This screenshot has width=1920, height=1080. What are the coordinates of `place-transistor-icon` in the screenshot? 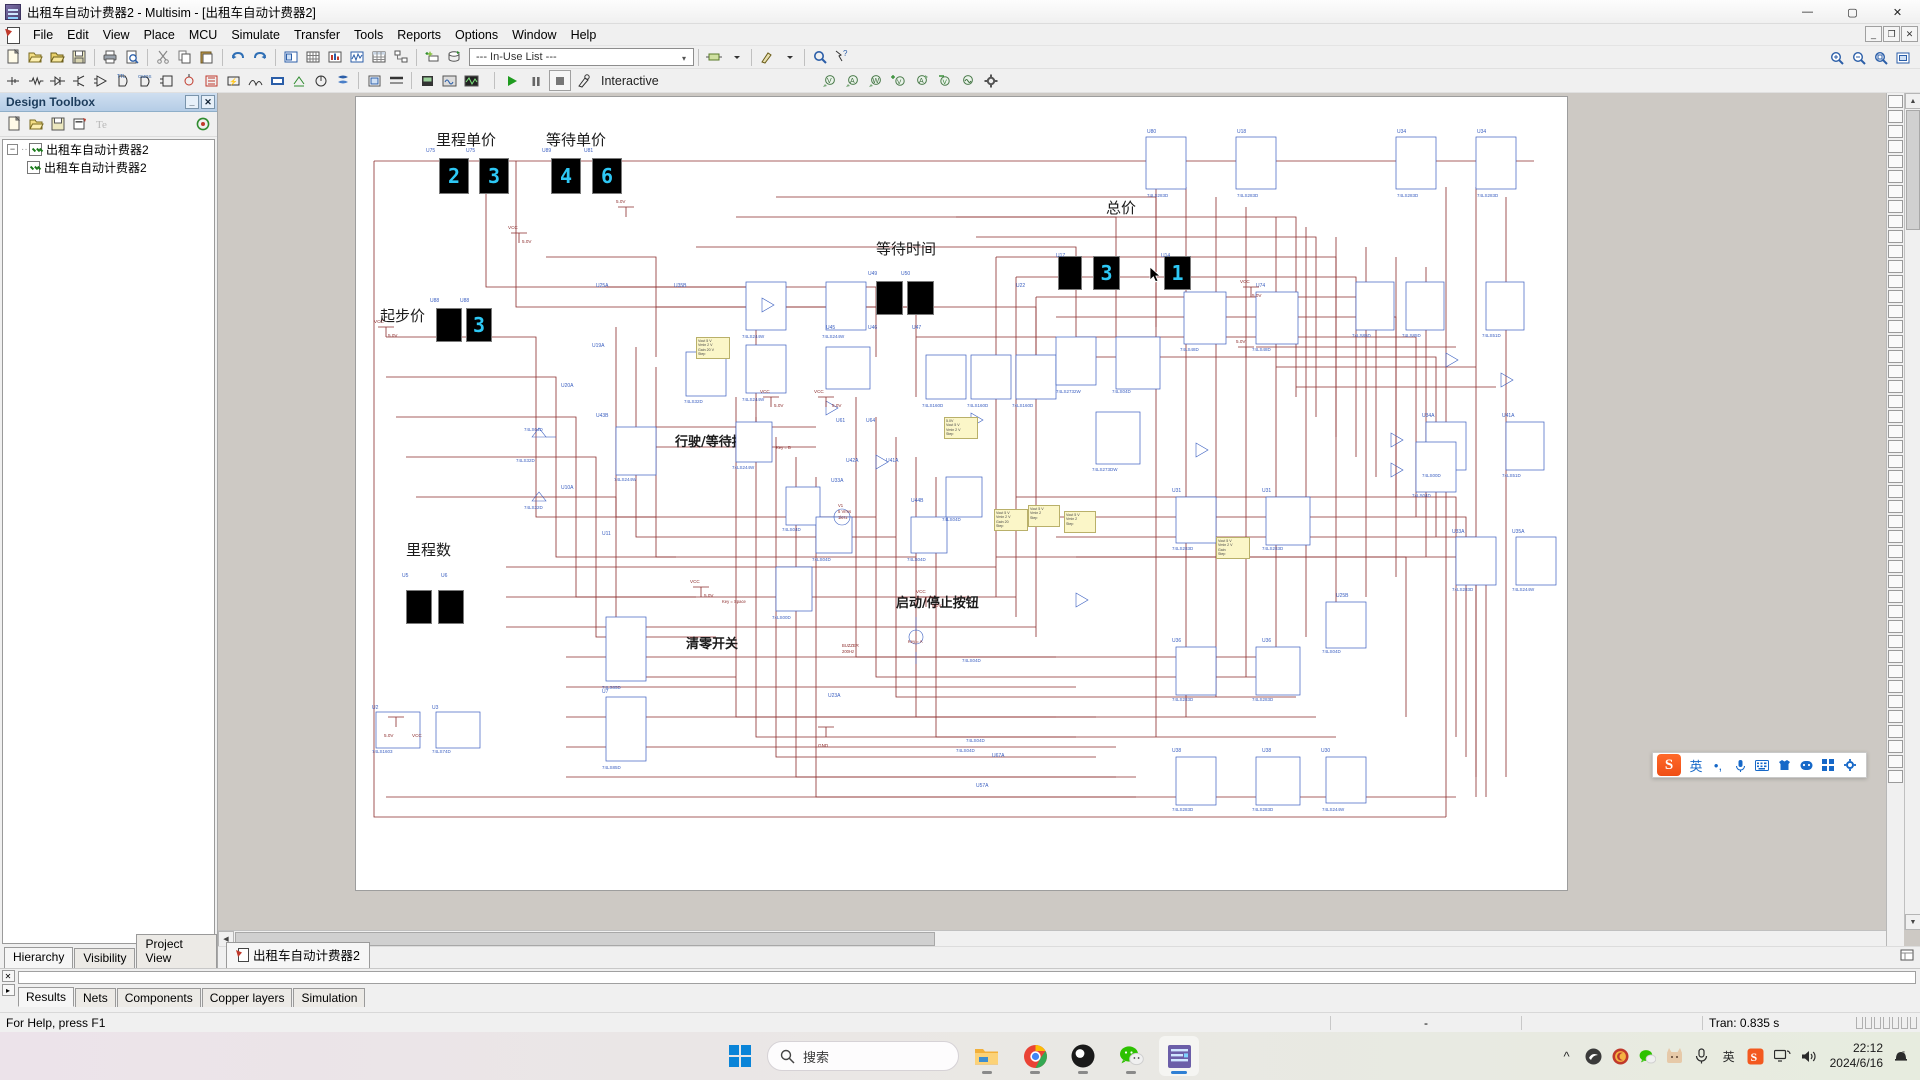 It's located at (79, 80).